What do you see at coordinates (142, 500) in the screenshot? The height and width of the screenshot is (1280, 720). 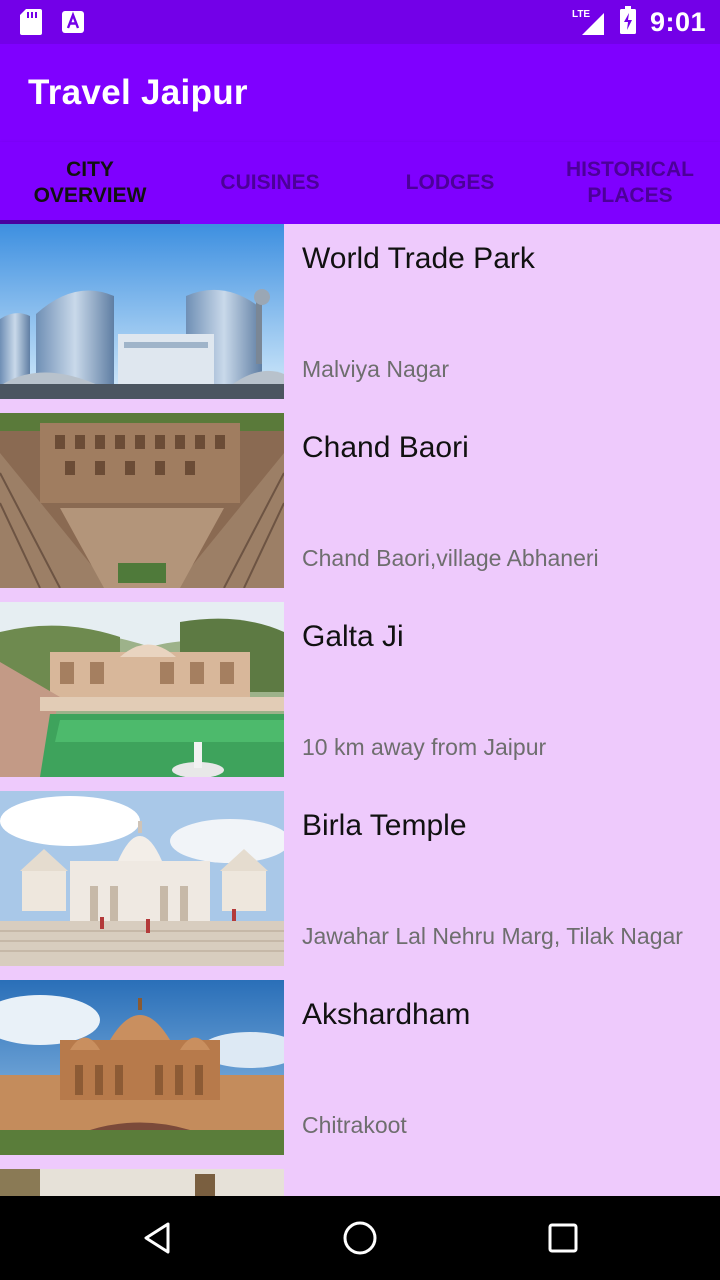 I see `chand-baori-image` at bounding box center [142, 500].